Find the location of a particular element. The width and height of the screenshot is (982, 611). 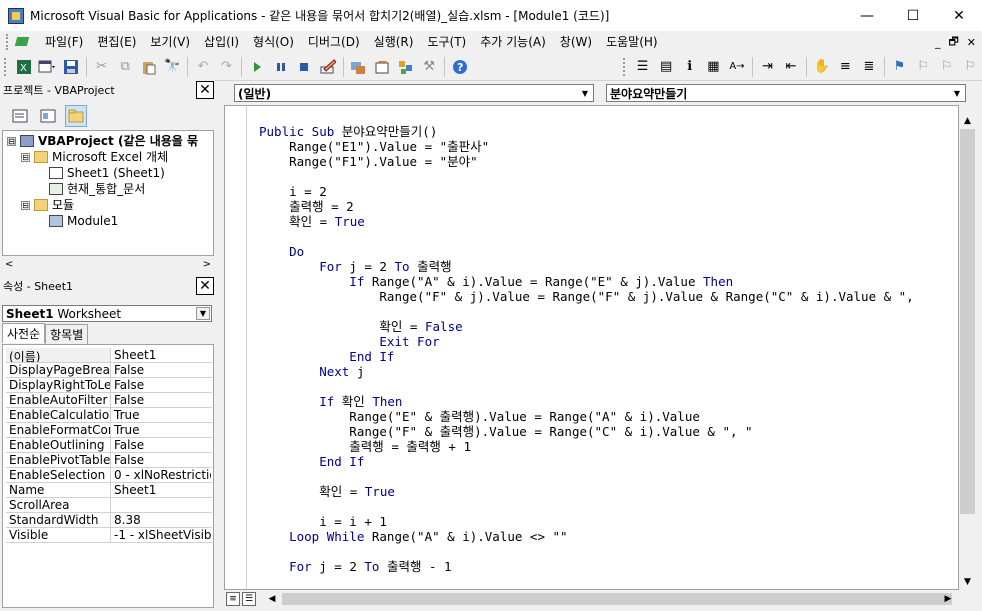

menu-format: 형식(O) is located at coordinates (273, 42).